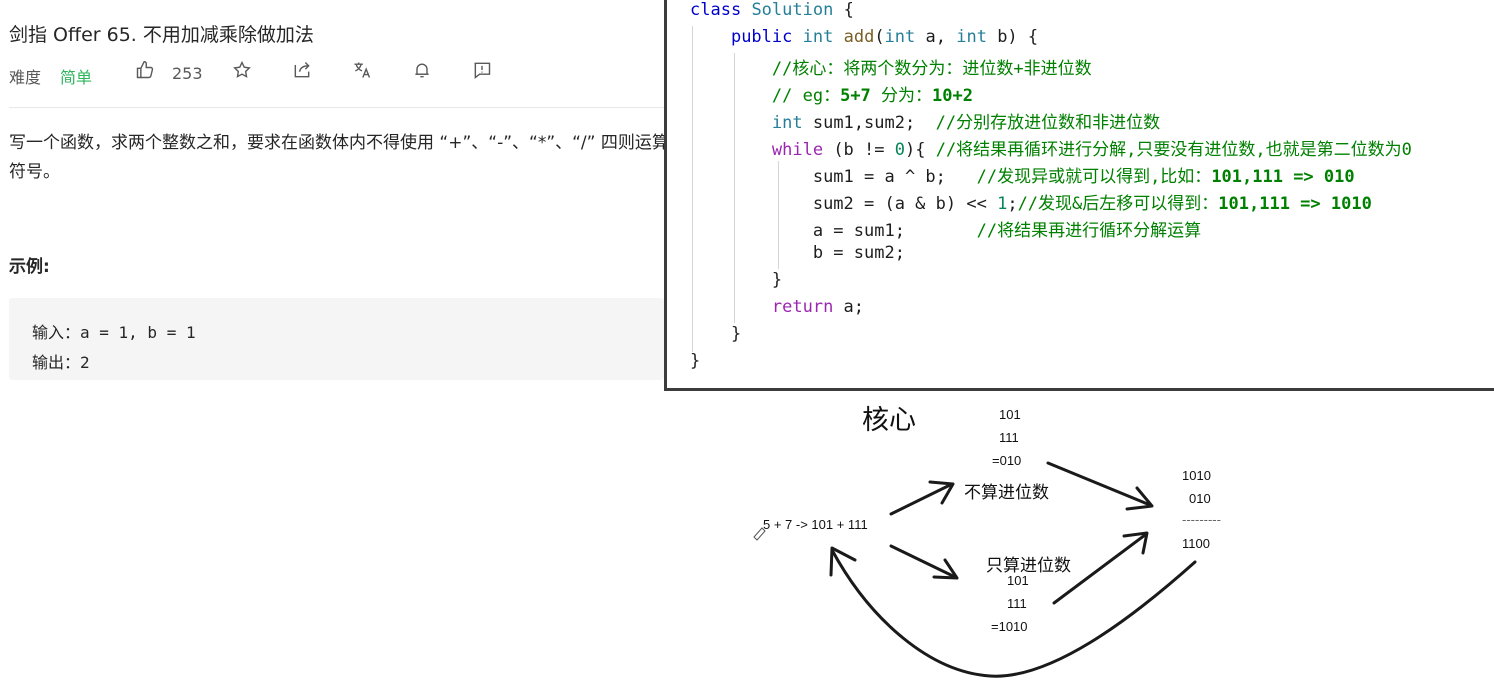  Describe the element at coordinates (1007, 460) in the screenshot. I see `xor-result: =010` at that location.